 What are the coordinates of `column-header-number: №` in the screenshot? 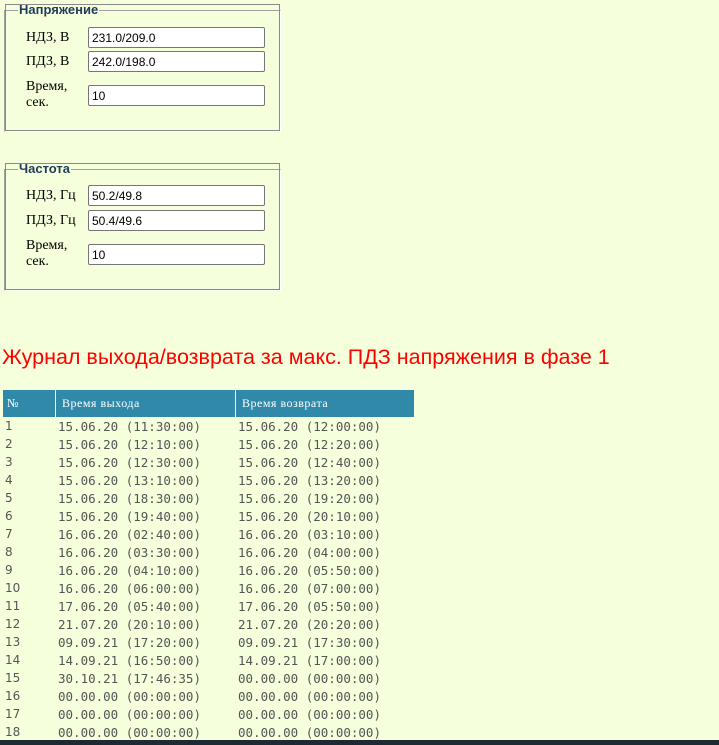 It's located at (29, 403).